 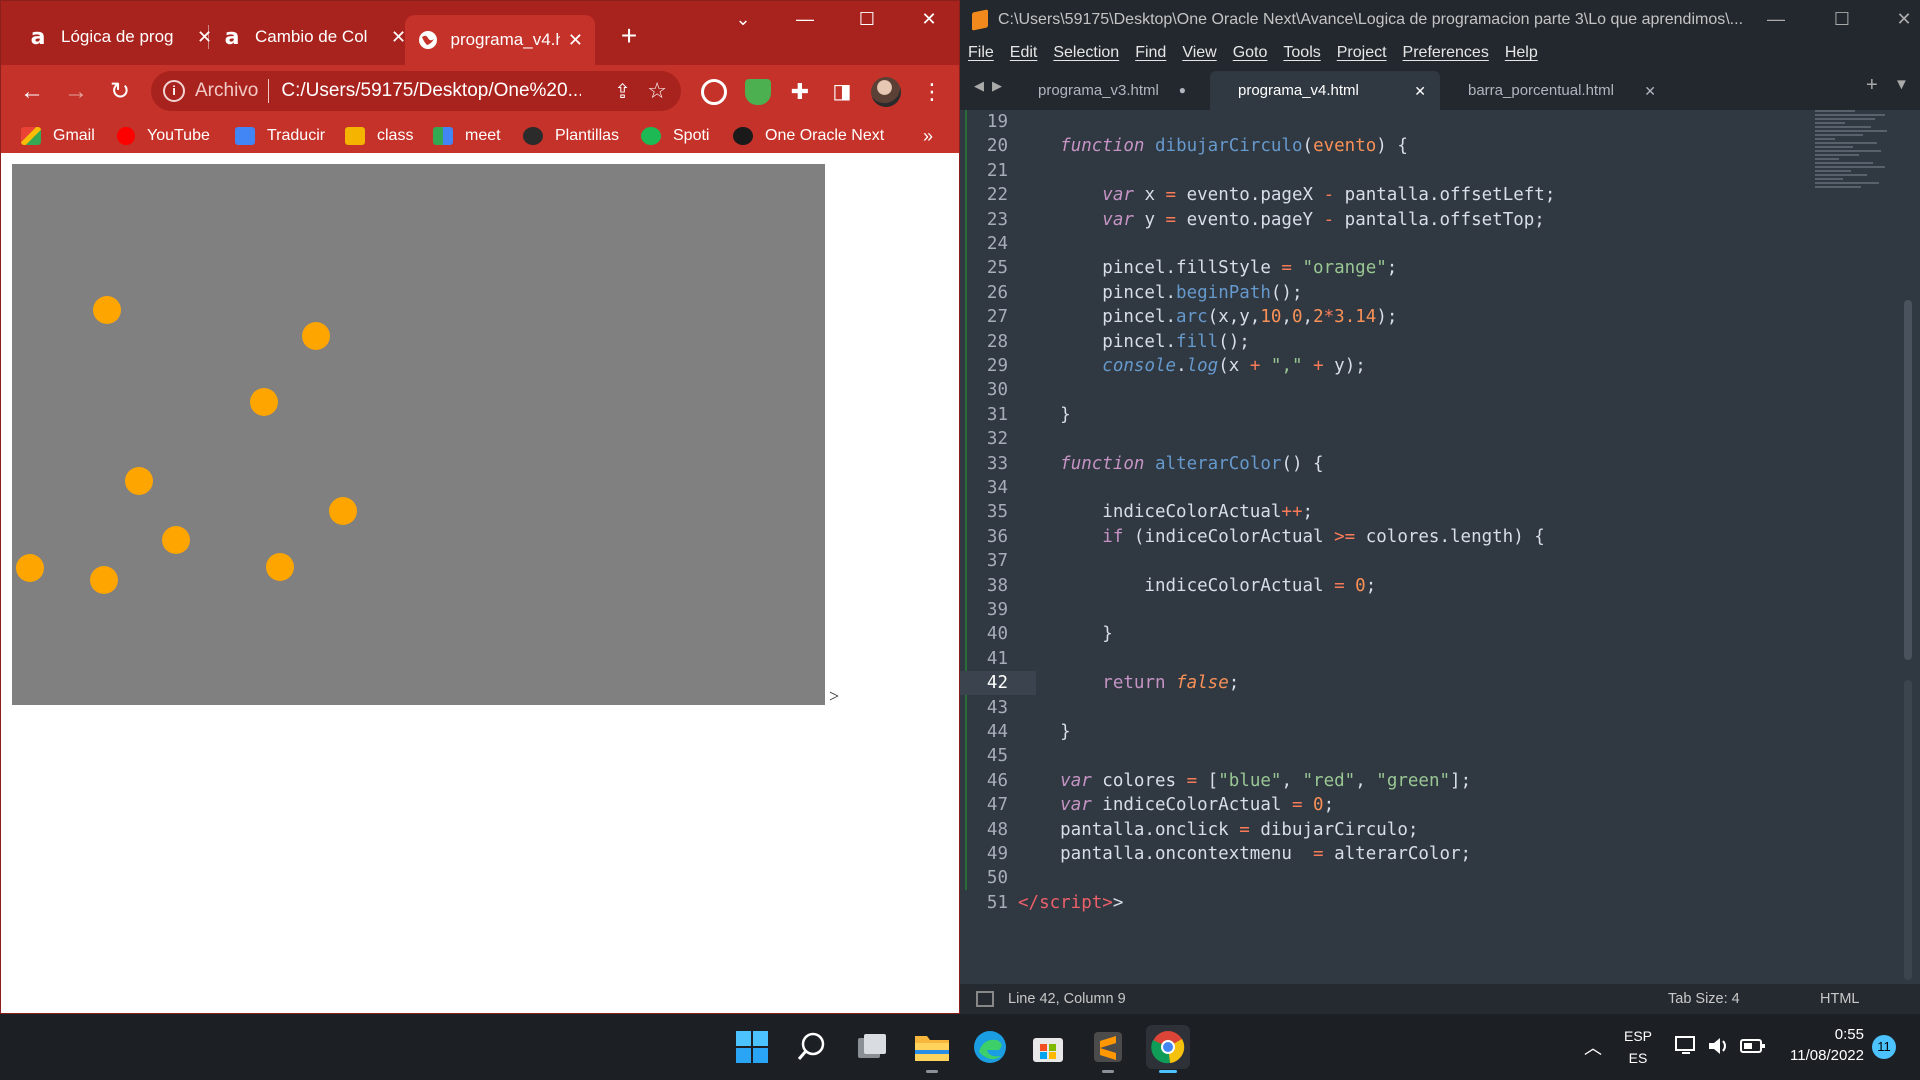 What do you see at coordinates (280, 136) in the screenshot?
I see `bookmark-traducir: Traducir` at bounding box center [280, 136].